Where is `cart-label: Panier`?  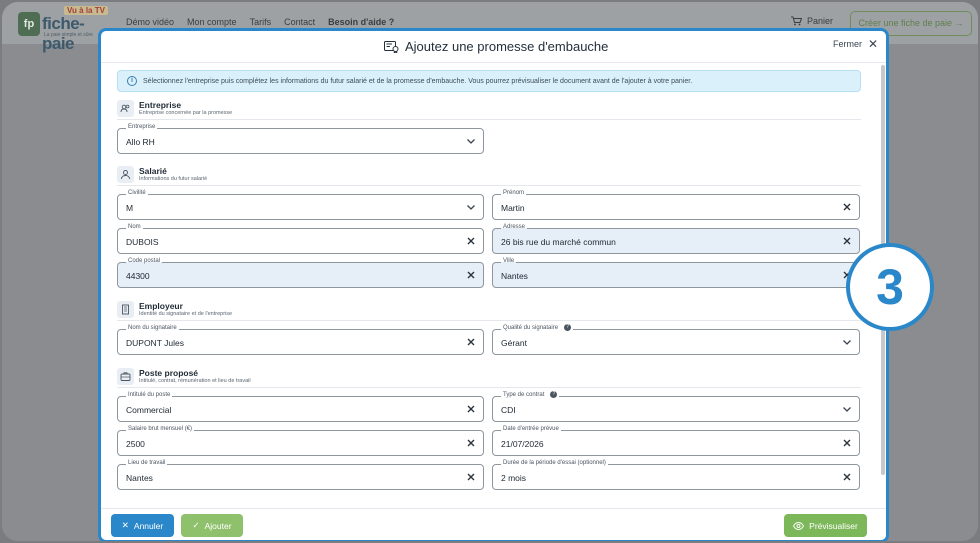
cart-label: Panier is located at coordinates (820, 21).